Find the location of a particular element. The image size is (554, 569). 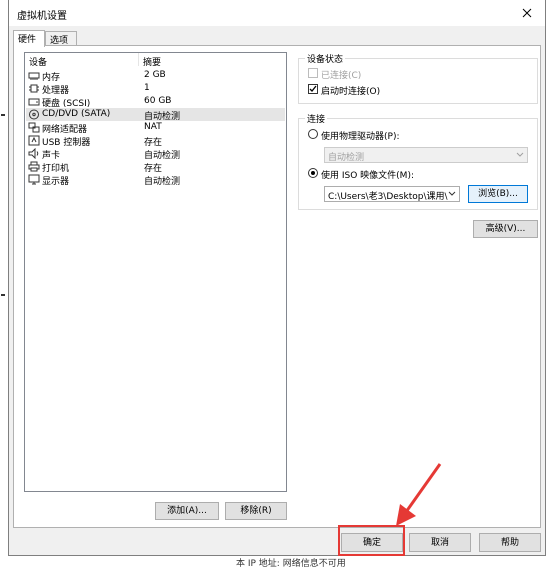

connection-title: 连接 is located at coordinates (316, 118).